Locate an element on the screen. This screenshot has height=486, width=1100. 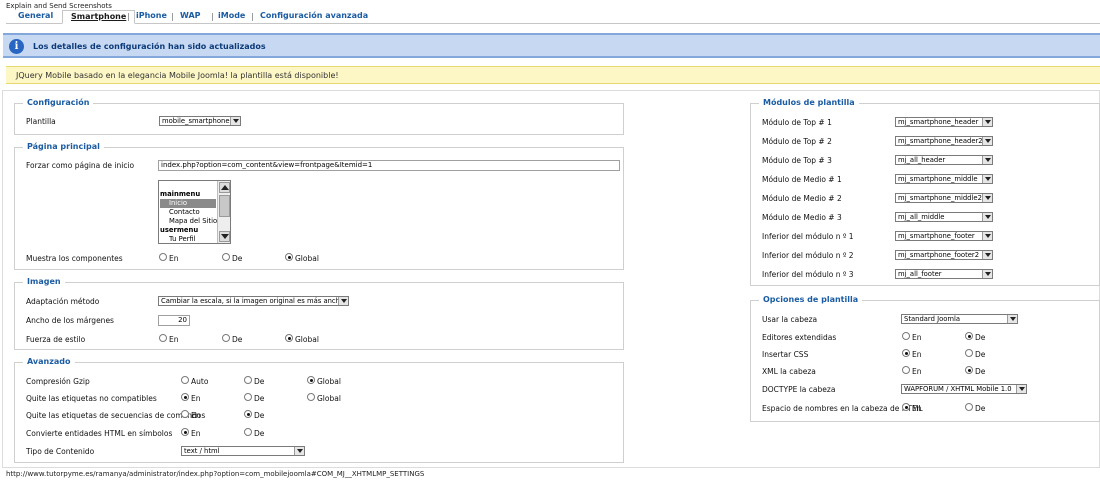
entidades-radio-de is located at coordinates (248, 432).